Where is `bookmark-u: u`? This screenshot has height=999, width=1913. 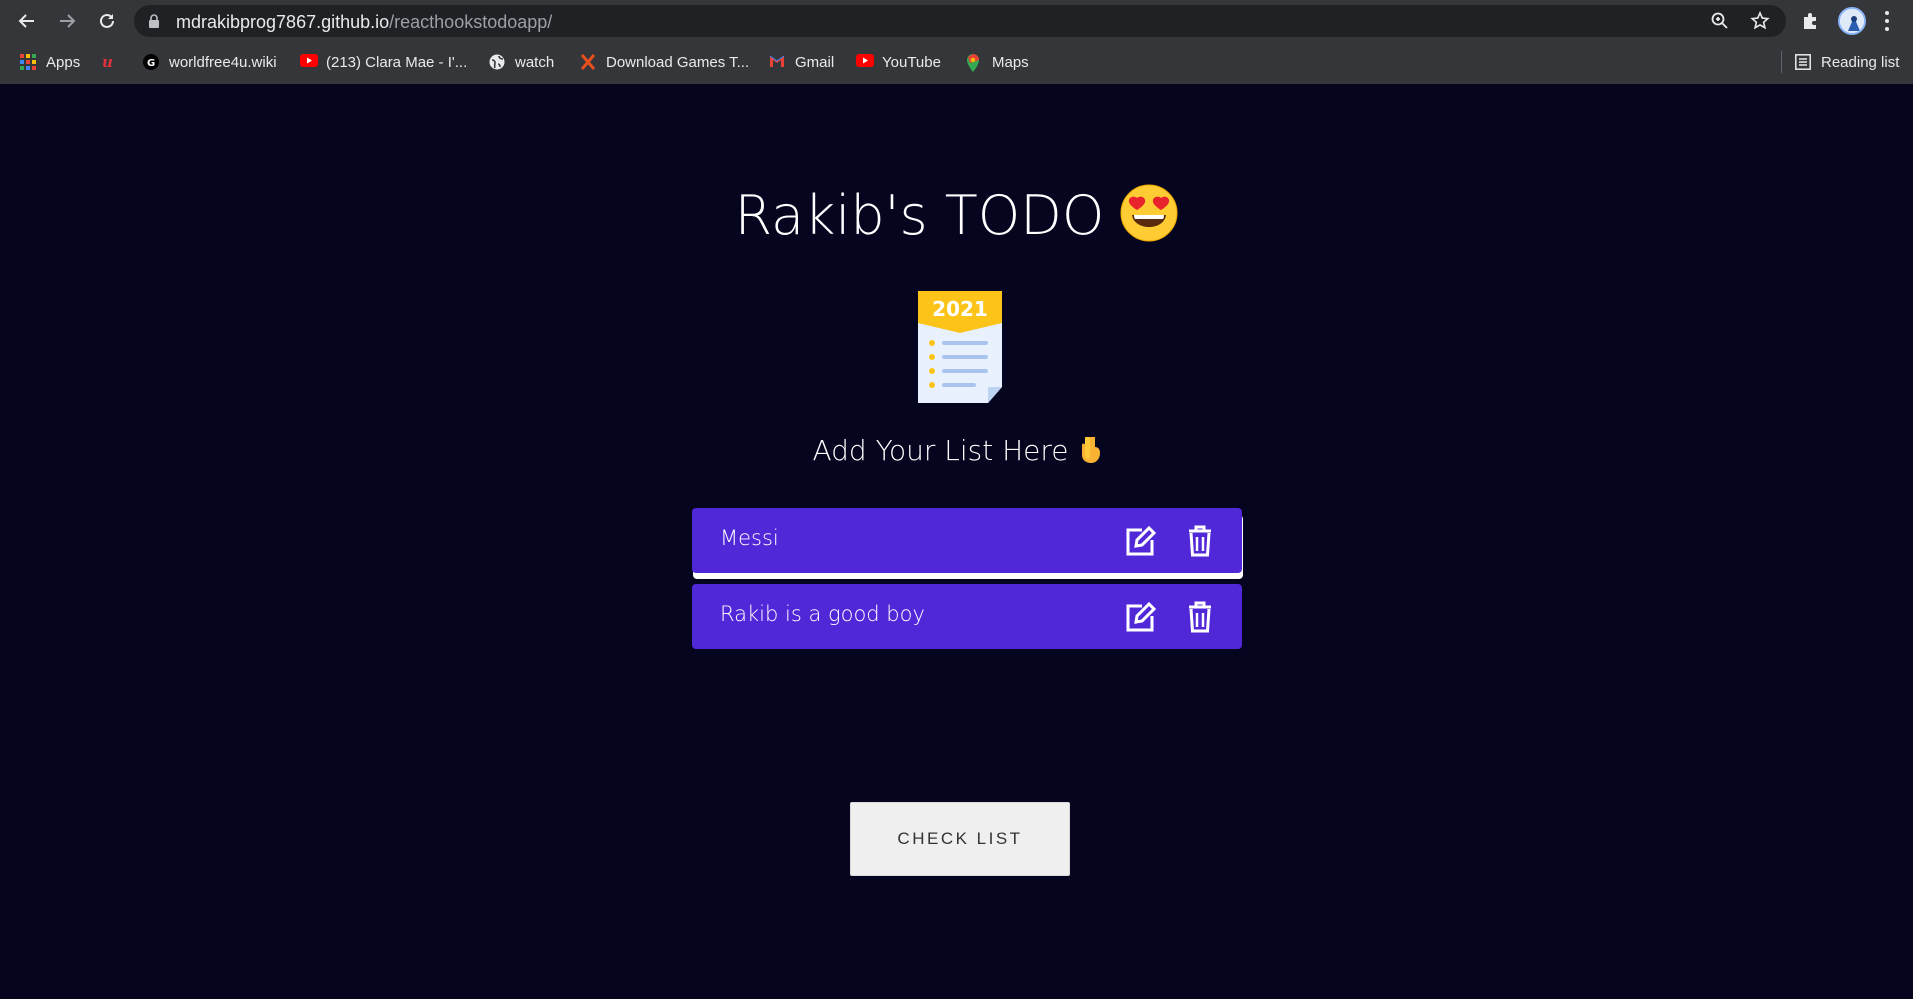
bookmark-u: u is located at coordinates (115, 62).